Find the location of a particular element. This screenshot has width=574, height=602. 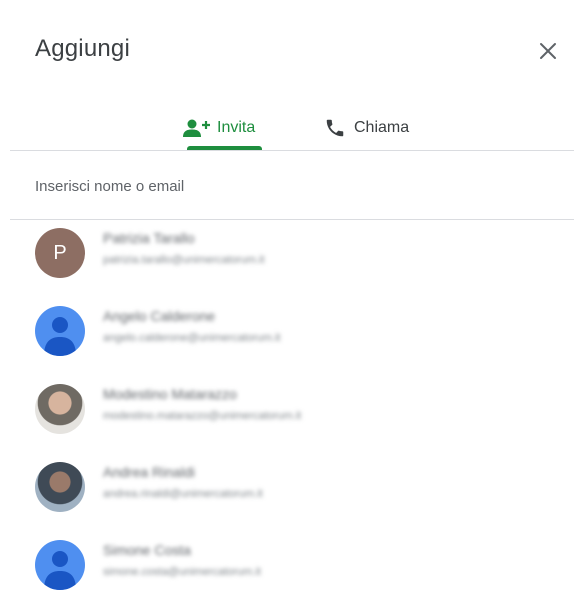

contact-email: patrizia.tarallo@unimercatorum.it is located at coordinates (184, 260).